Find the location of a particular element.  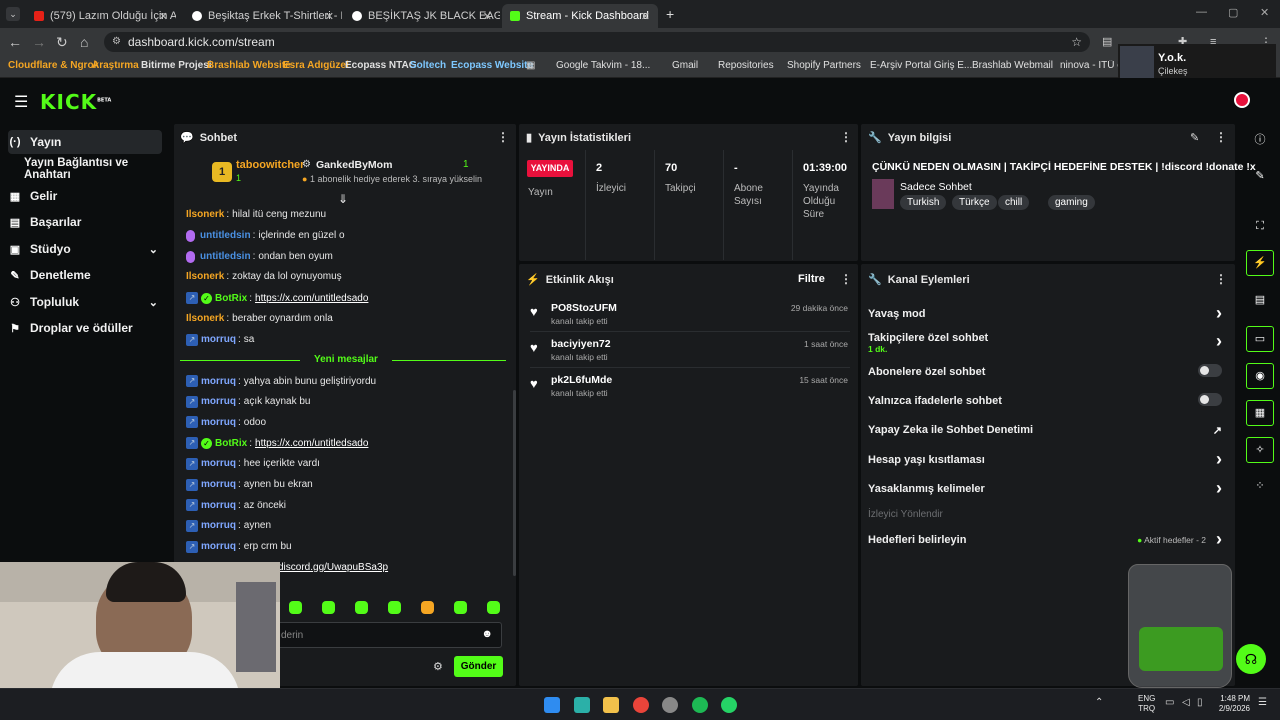

minimize-icon: — is located at coordinates (1201, 12).